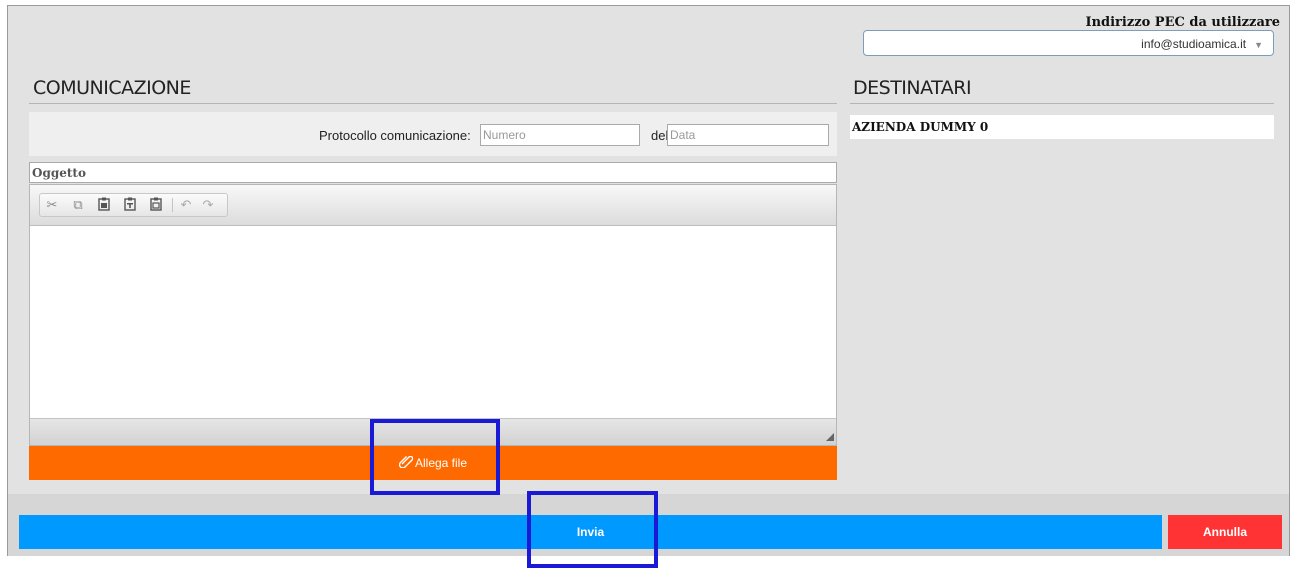 Image resolution: width=1293 pixels, height=570 pixels. Describe the element at coordinates (78, 205) in the screenshot. I see `copy-icon: ⧉` at that location.